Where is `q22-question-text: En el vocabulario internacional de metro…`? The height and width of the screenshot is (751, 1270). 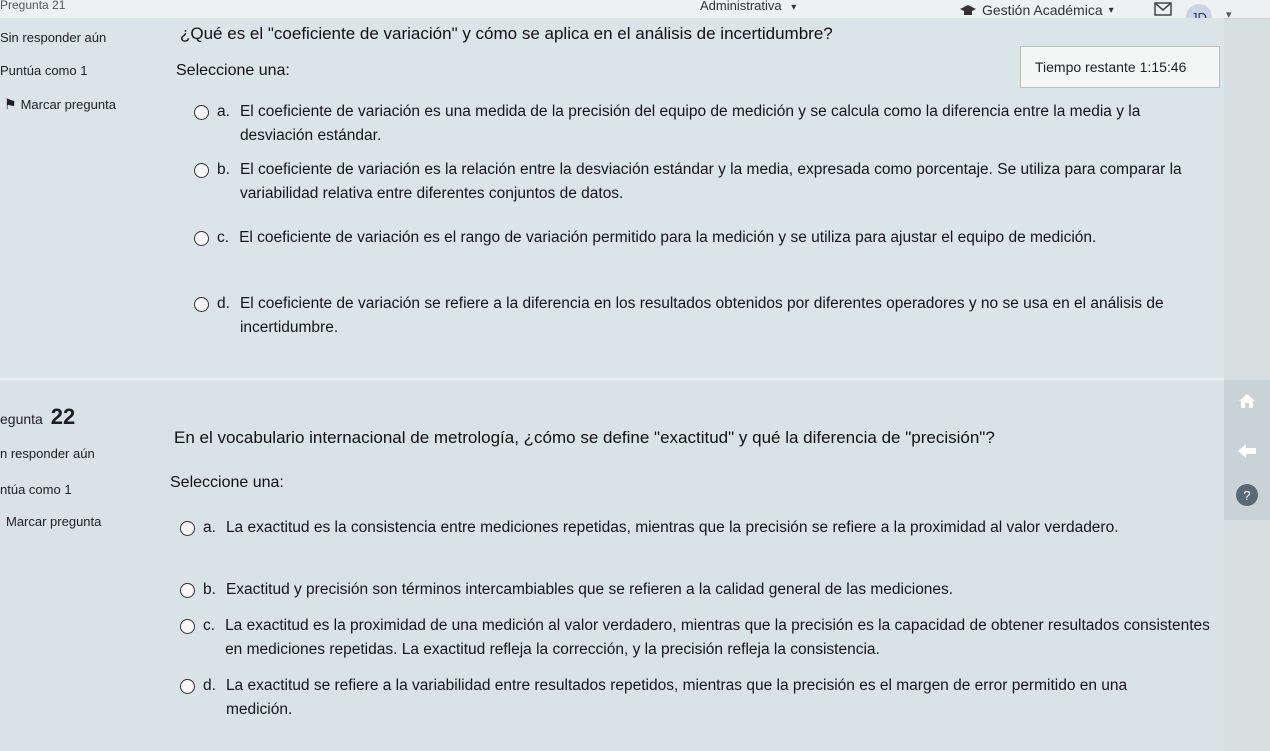
q22-question-text: En el vocabulario internacional de metro… is located at coordinates (584, 437).